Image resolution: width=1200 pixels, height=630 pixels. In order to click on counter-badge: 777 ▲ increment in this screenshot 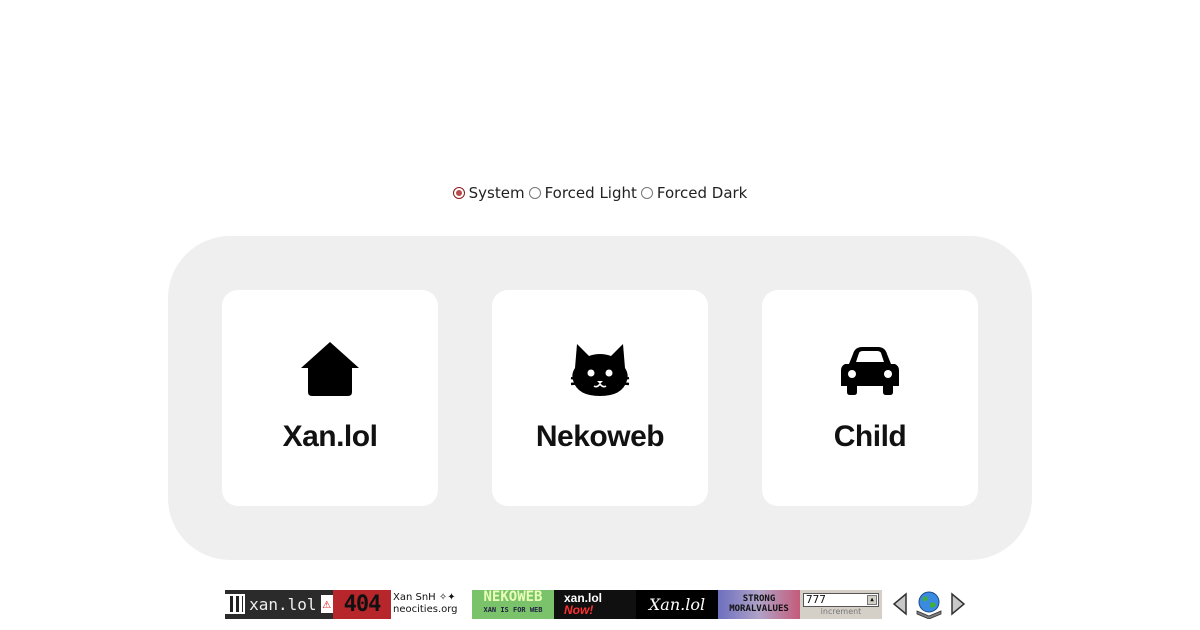, I will do `click(841, 604)`.